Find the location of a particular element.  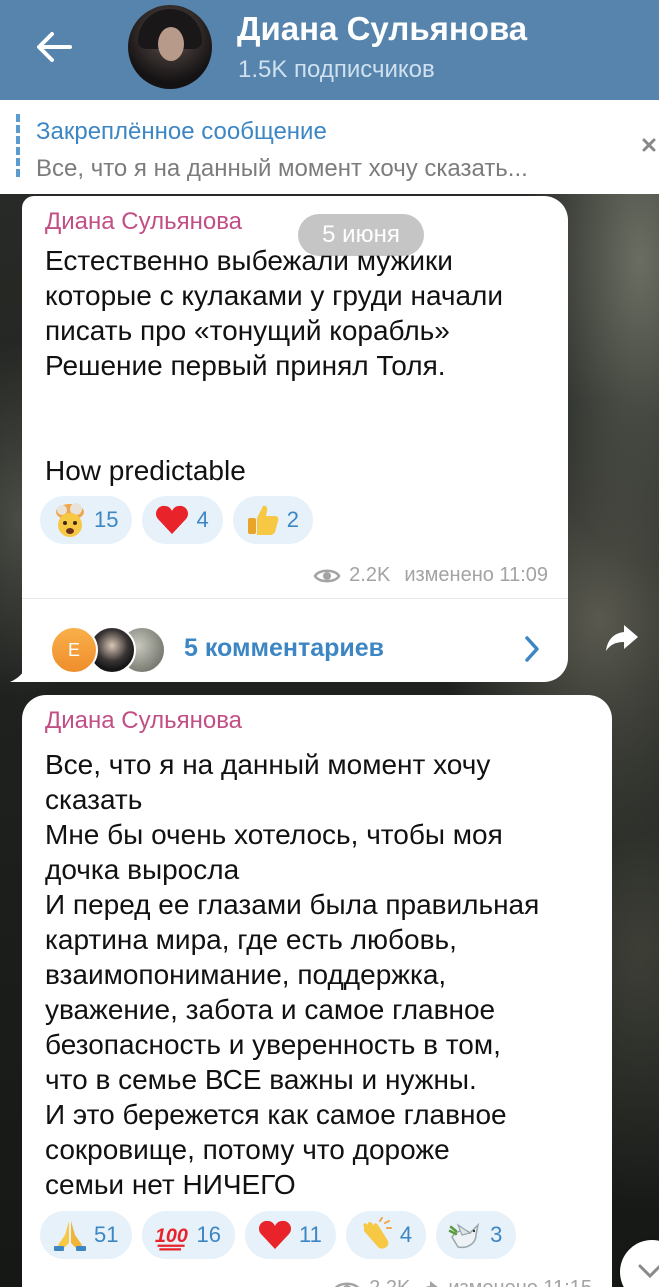

channel-avatar is located at coordinates (170, 47).